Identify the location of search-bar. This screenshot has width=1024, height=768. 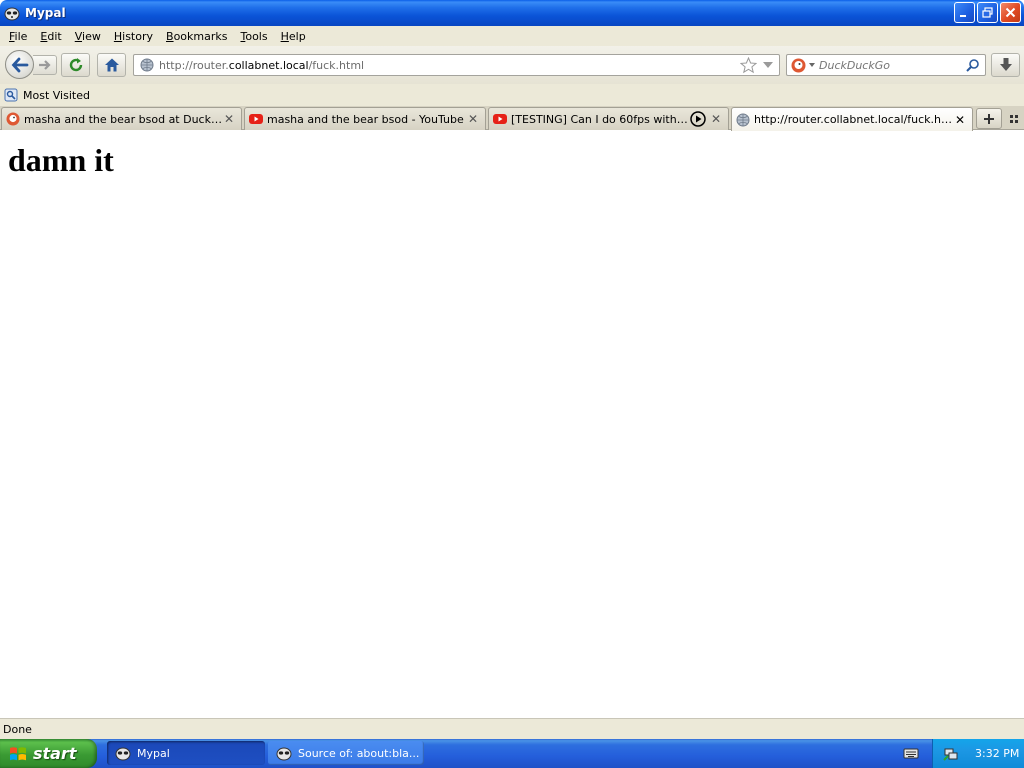
(886, 65).